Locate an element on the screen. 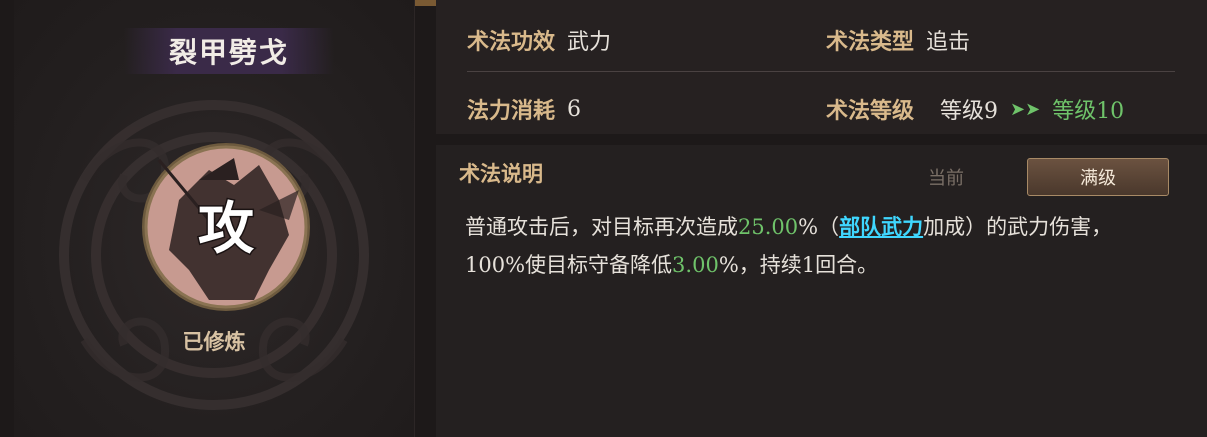  level-next: 等级10 is located at coordinates (1088, 111).